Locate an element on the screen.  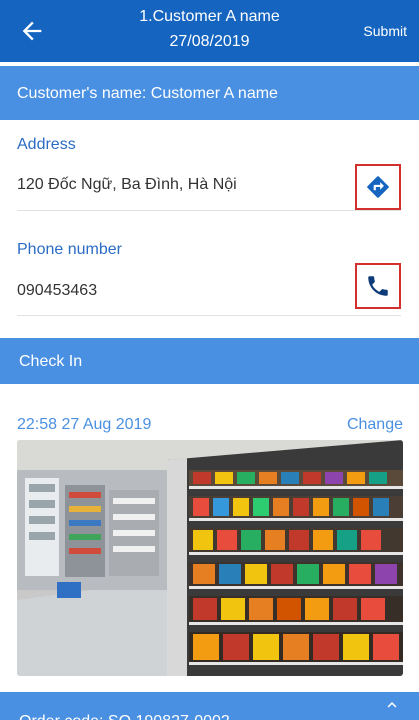
address-label: Address is located at coordinates (46, 144).